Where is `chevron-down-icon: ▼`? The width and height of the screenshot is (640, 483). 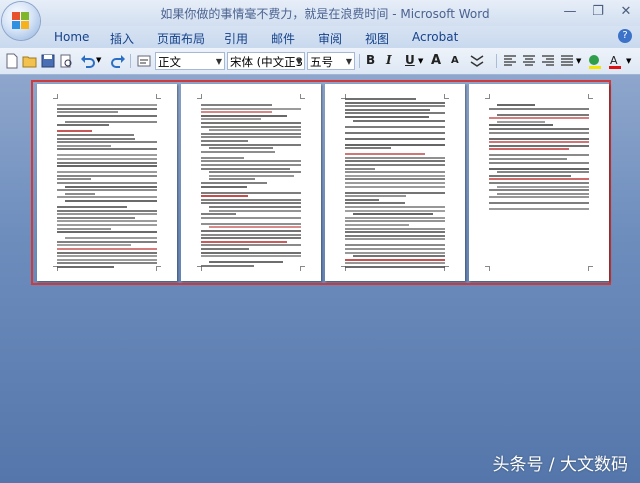
chevron-down-icon: ▼ is located at coordinates (218, 61).